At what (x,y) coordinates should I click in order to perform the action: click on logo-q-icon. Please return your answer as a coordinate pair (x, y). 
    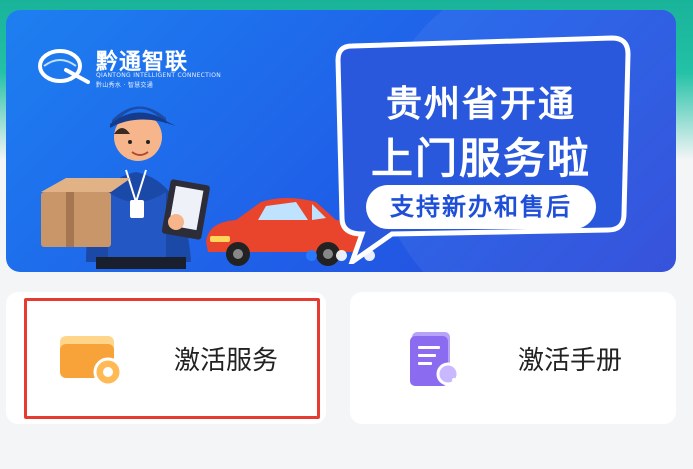
    Looking at the image, I should click on (64, 66).